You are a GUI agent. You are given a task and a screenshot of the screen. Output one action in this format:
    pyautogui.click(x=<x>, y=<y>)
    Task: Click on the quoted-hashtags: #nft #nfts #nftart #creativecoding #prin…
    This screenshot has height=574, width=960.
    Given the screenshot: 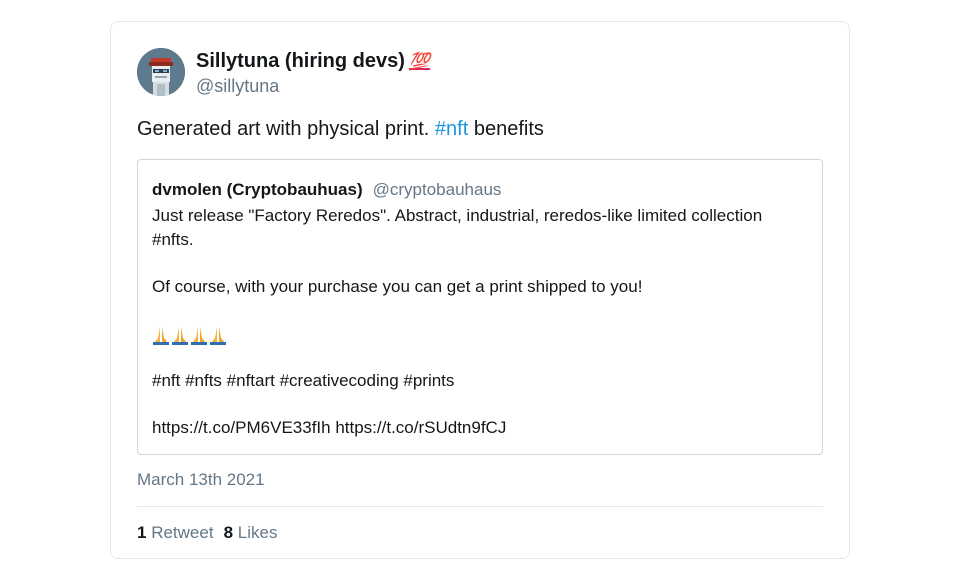 What is the action you would take?
    pyautogui.click(x=303, y=381)
    